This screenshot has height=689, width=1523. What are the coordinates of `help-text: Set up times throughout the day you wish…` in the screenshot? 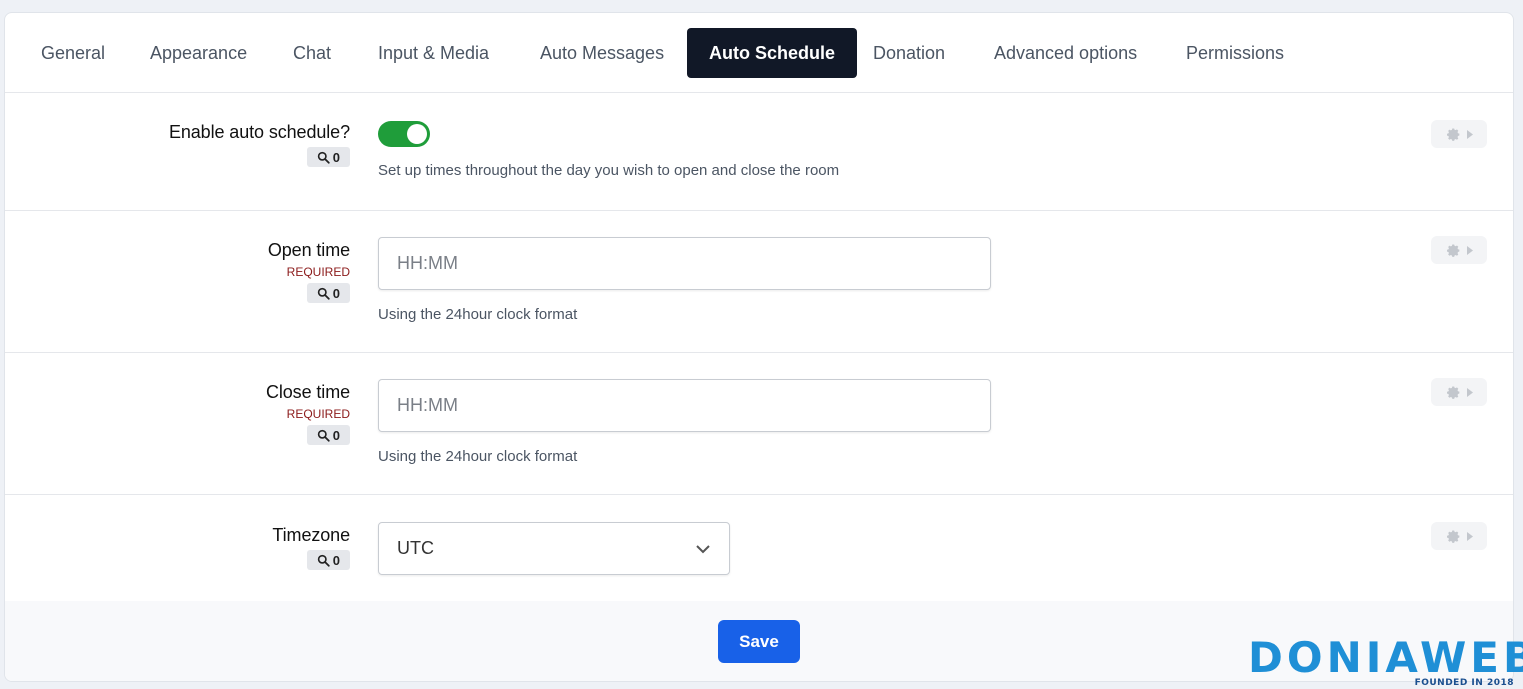 It's located at (609, 170).